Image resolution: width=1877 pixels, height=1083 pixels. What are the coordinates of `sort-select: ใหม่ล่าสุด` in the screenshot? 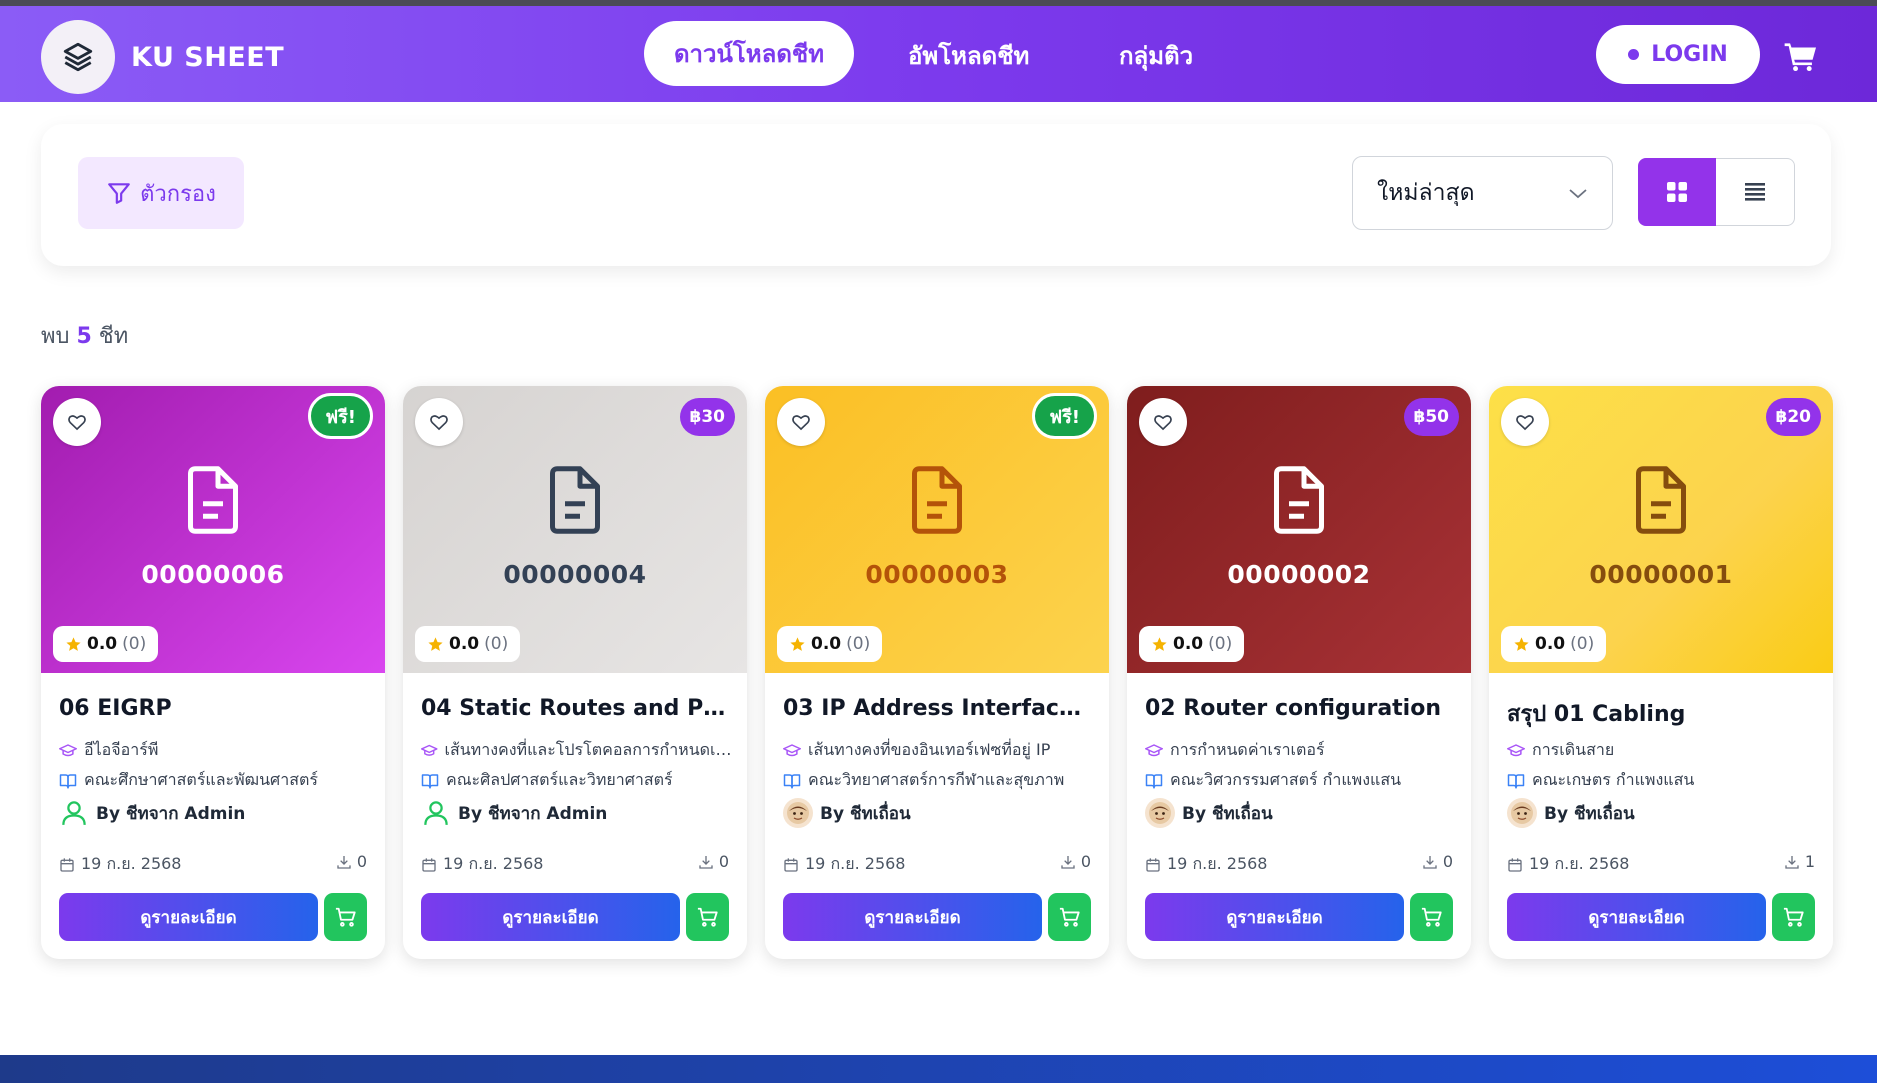 It's located at (1482, 193).